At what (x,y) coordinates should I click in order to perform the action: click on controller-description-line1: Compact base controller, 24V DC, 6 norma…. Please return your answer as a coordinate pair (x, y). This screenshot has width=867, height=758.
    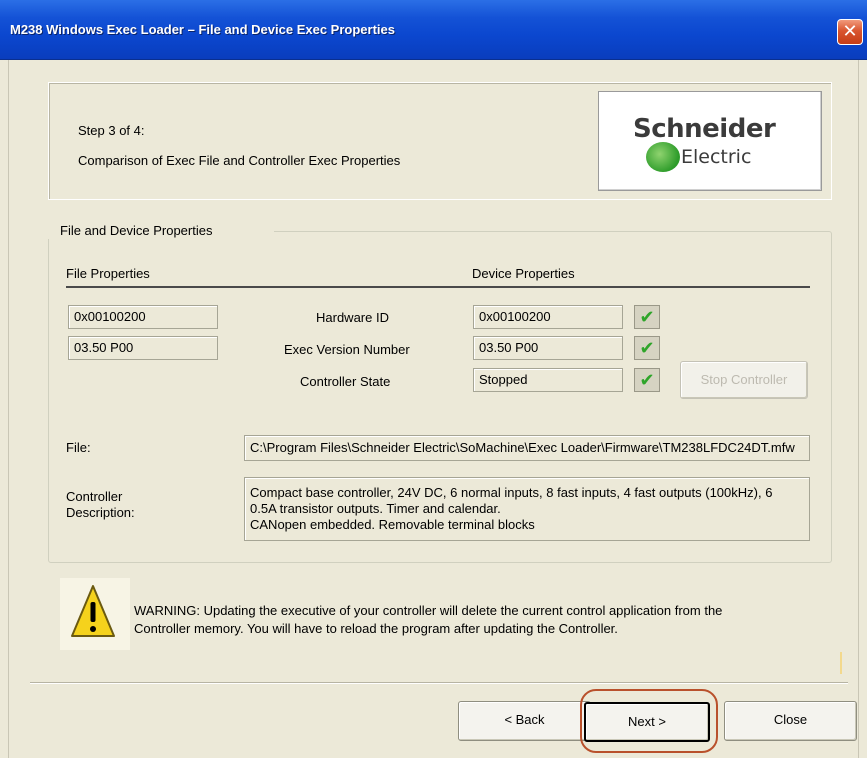
    Looking at the image, I should click on (511, 492).